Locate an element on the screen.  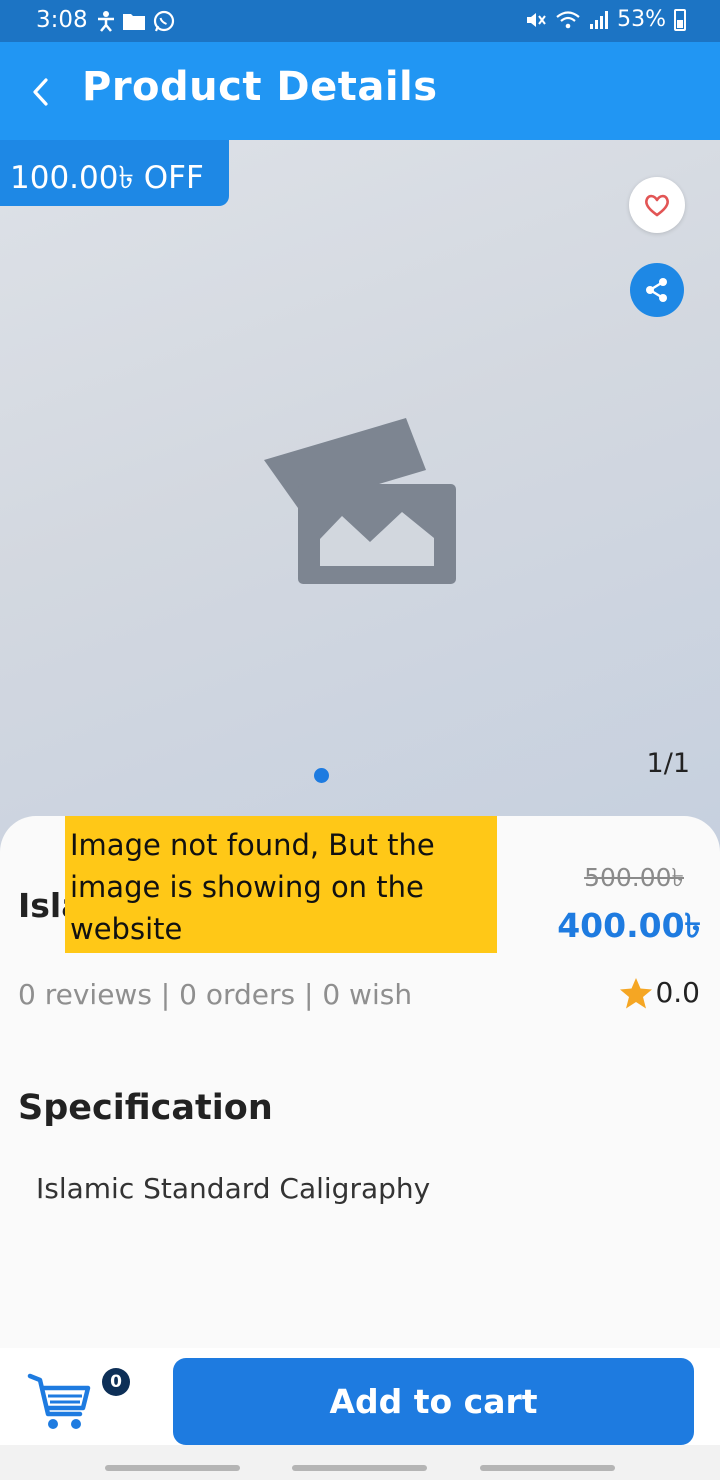
battery-icon is located at coordinates (680, 19).